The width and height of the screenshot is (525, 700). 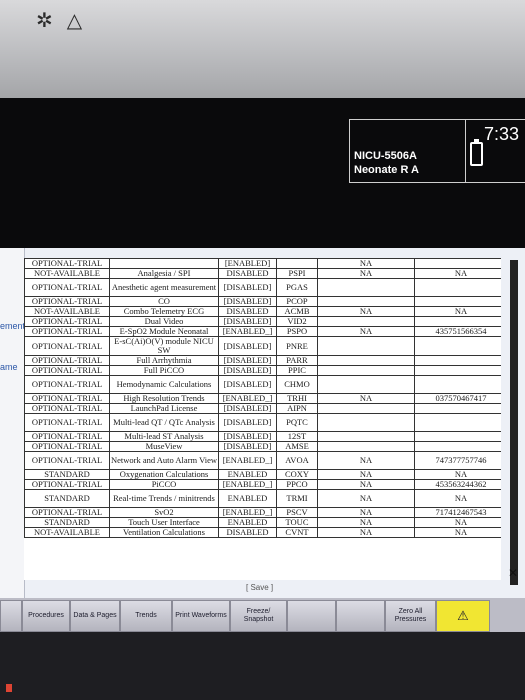 What do you see at coordinates (407, 151) in the screenshot?
I see `patient-info-box: NICU-5506A Neonate R A` at bounding box center [407, 151].